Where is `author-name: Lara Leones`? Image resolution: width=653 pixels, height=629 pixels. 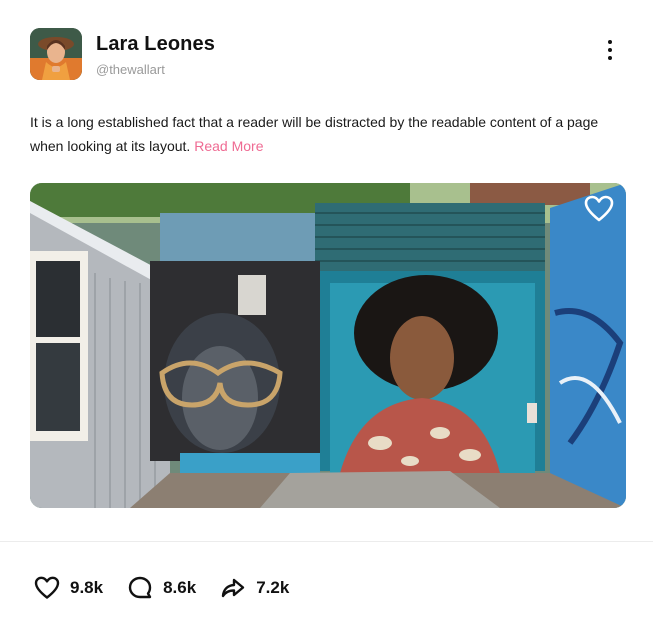
author-name: Lara Leones is located at coordinates (155, 44).